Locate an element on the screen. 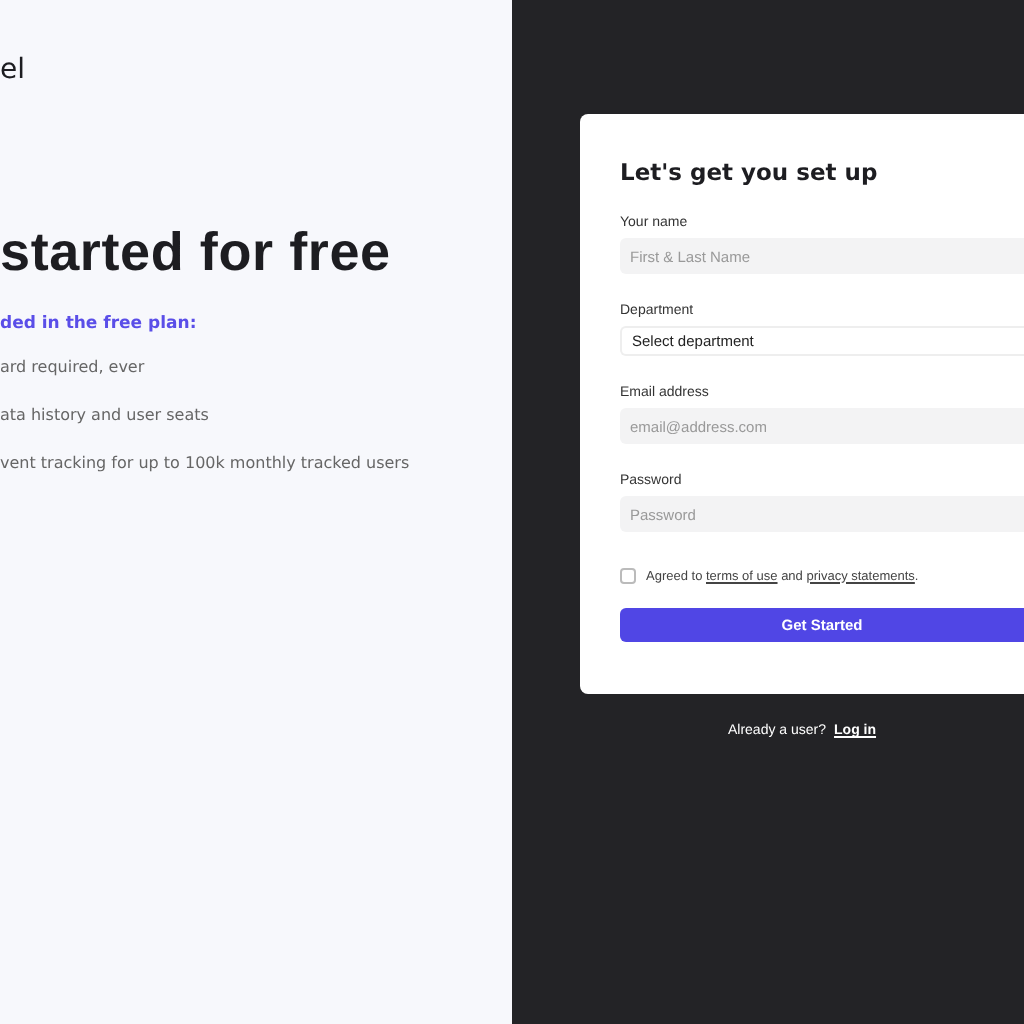  feature-text: vent tracking for up to 100k monthly tracked users is located at coordinates (206, 463).